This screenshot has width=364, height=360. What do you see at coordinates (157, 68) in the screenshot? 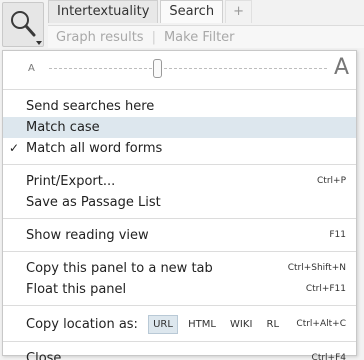
I see `font-size-slider-thumb` at bounding box center [157, 68].